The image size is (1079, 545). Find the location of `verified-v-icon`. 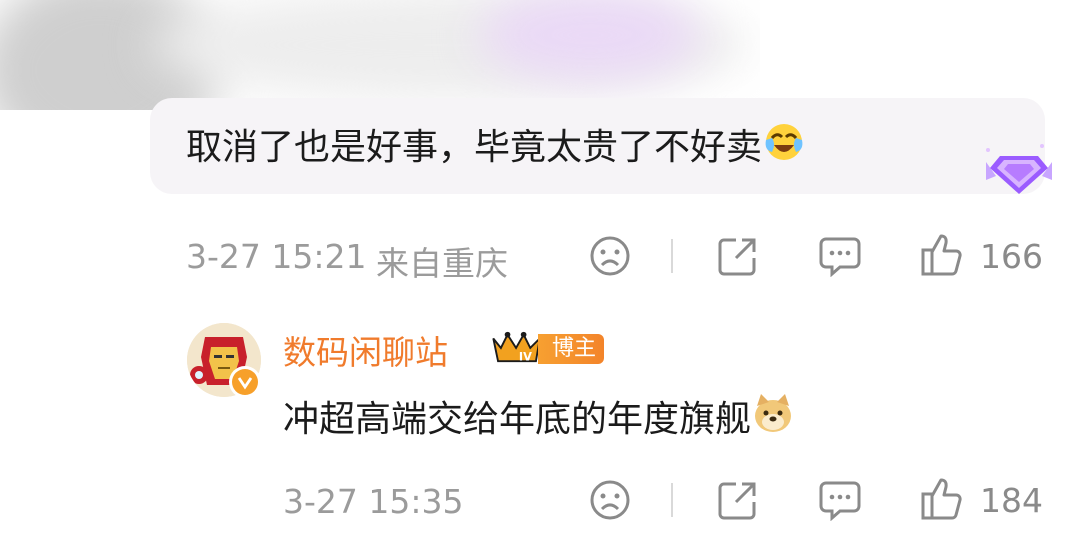

verified-v-icon is located at coordinates (245, 383).